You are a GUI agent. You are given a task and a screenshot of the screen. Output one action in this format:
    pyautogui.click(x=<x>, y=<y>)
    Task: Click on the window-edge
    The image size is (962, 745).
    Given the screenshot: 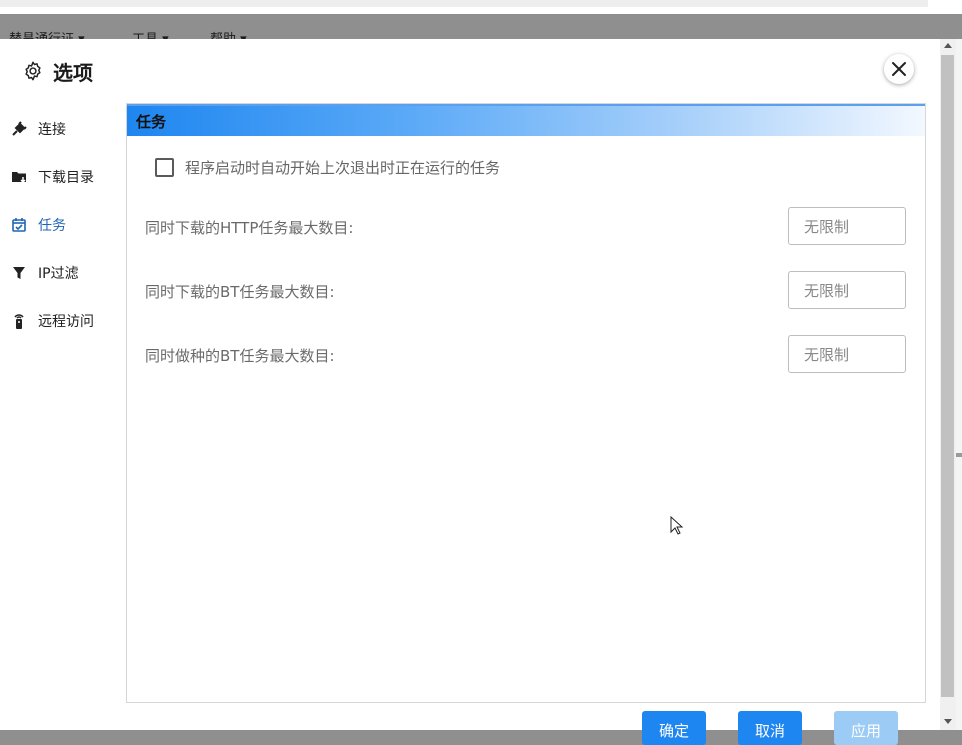 What is the action you would take?
    pyautogui.click(x=959, y=384)
    